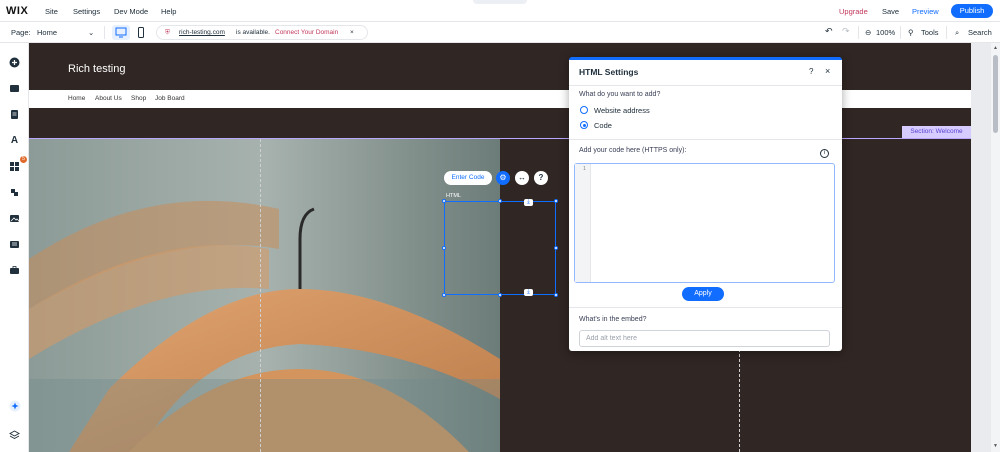 The image size is (1000, 452). What do you see at coordinates (824, 153) in the screenshot?
I see `info-icon: i` at bounding box center [824, 153].